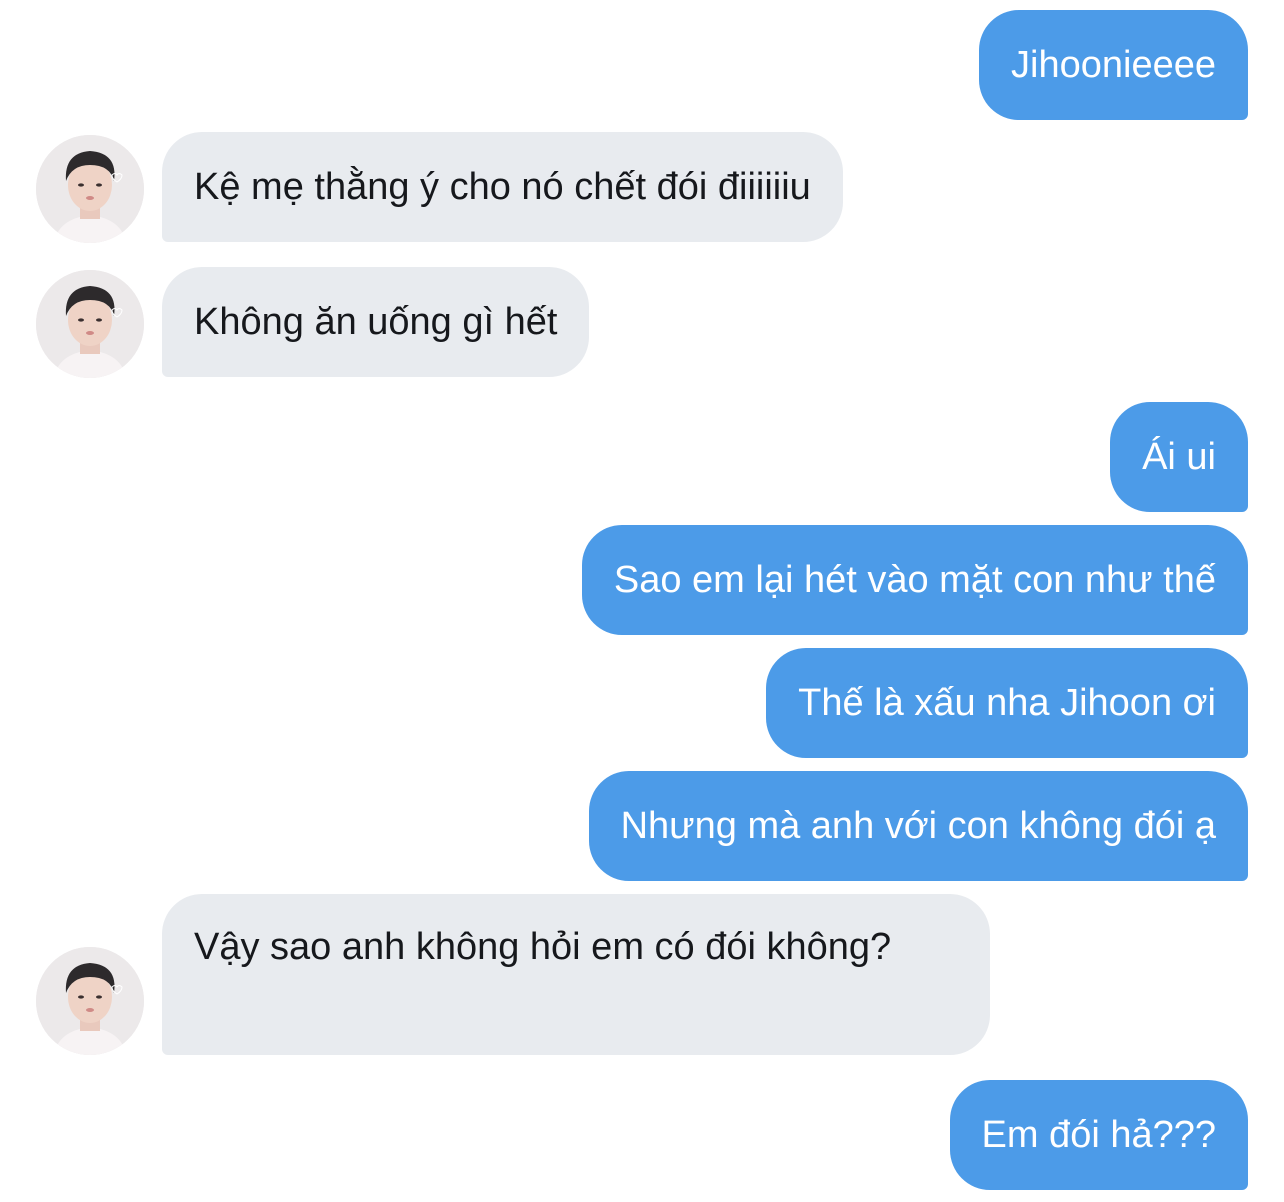 The height and width of the screenshot is (1202, 1284). What do you see at coordinates (376, 322) in the screenshot?
I see `incoming-message: Không ăn uống gì hết` at bounding box center [376, 322].